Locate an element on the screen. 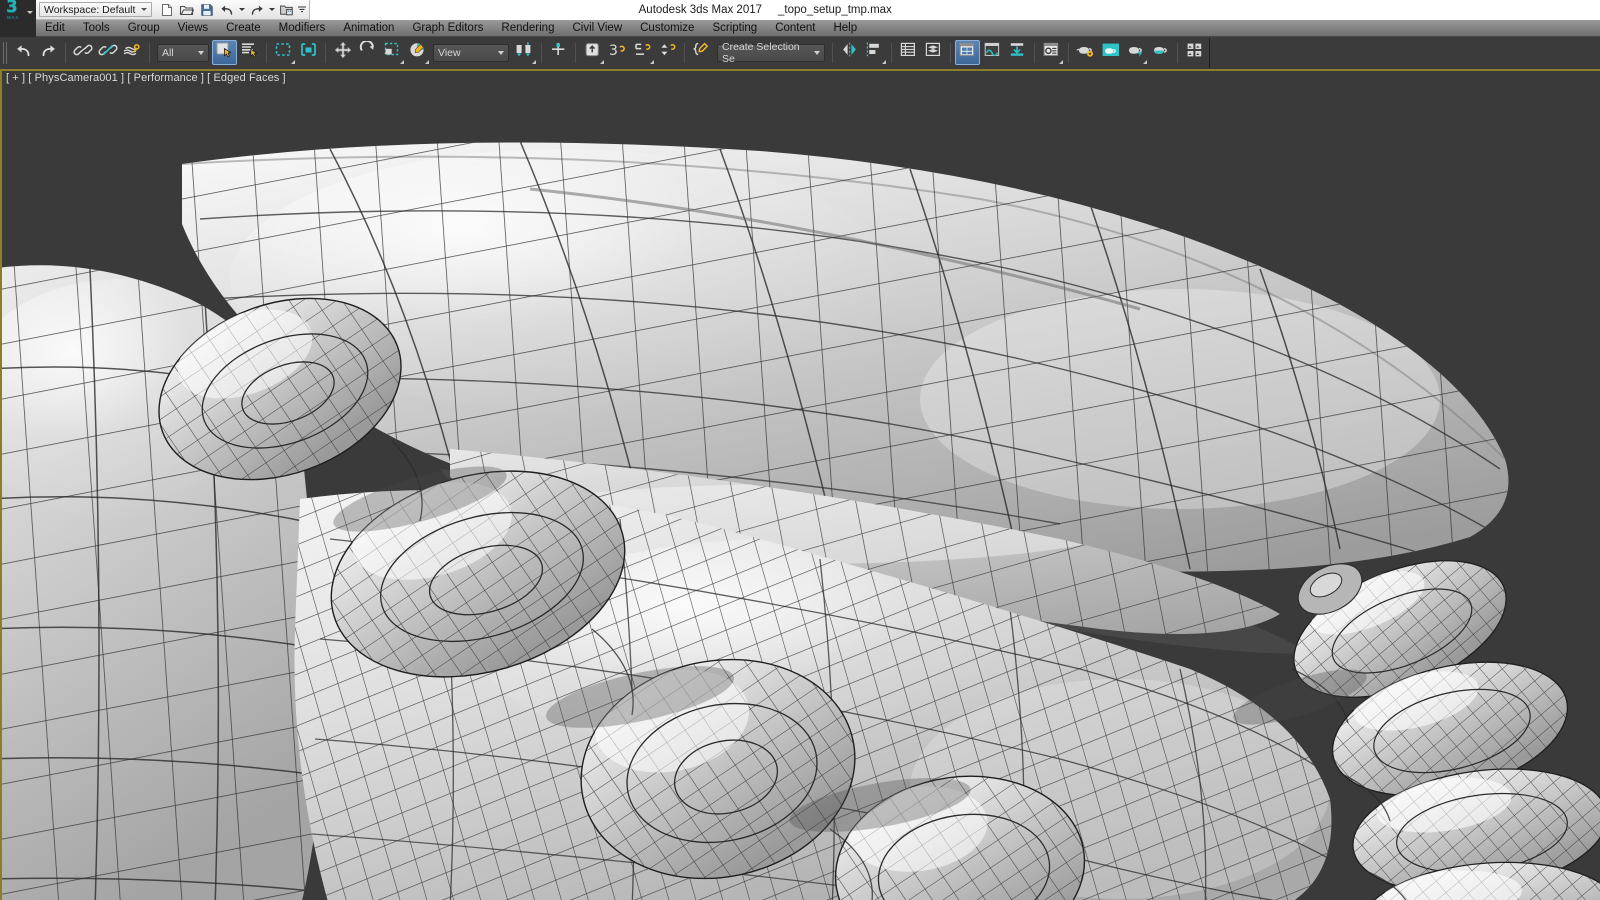 The height and width of the screenshot is (900, 1600). select-manipulate-button is located at coordinates (558, 52).